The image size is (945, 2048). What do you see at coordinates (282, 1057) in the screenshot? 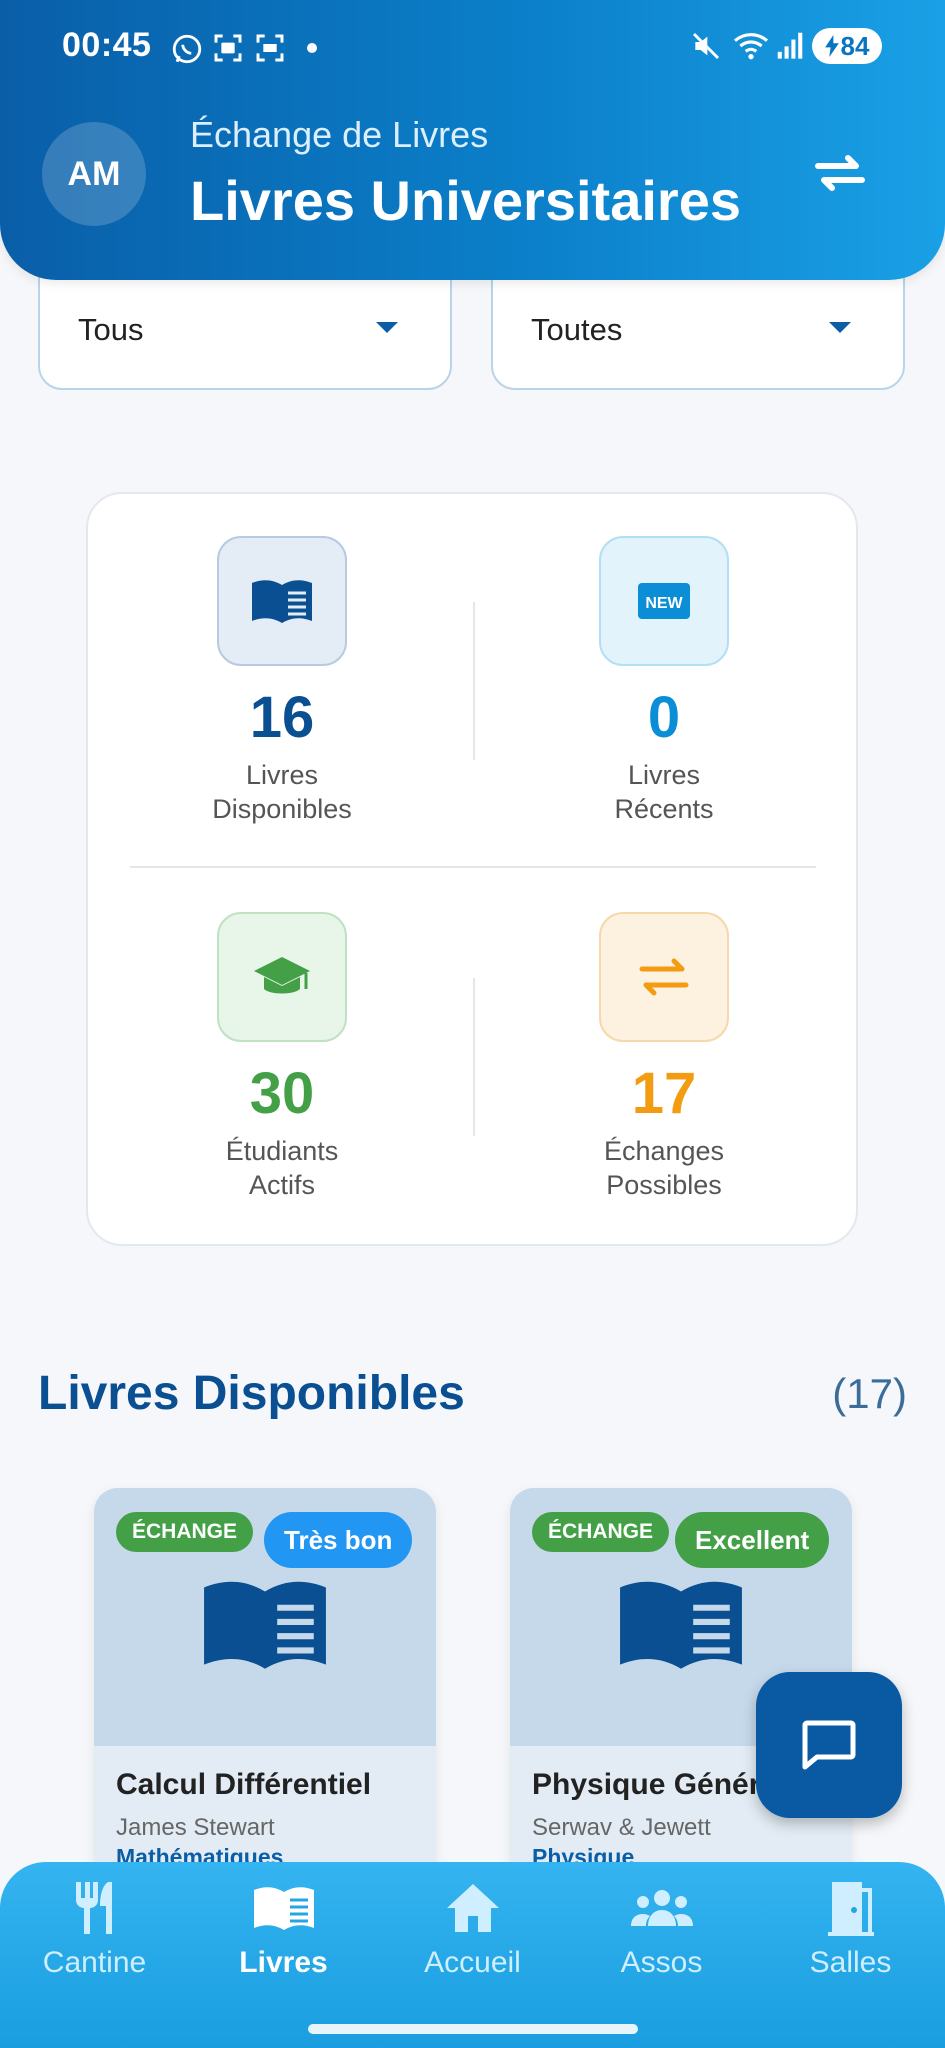
I see `stat-active-students: 30 Étudiants Actifs` at bounding box center [282, 1057].